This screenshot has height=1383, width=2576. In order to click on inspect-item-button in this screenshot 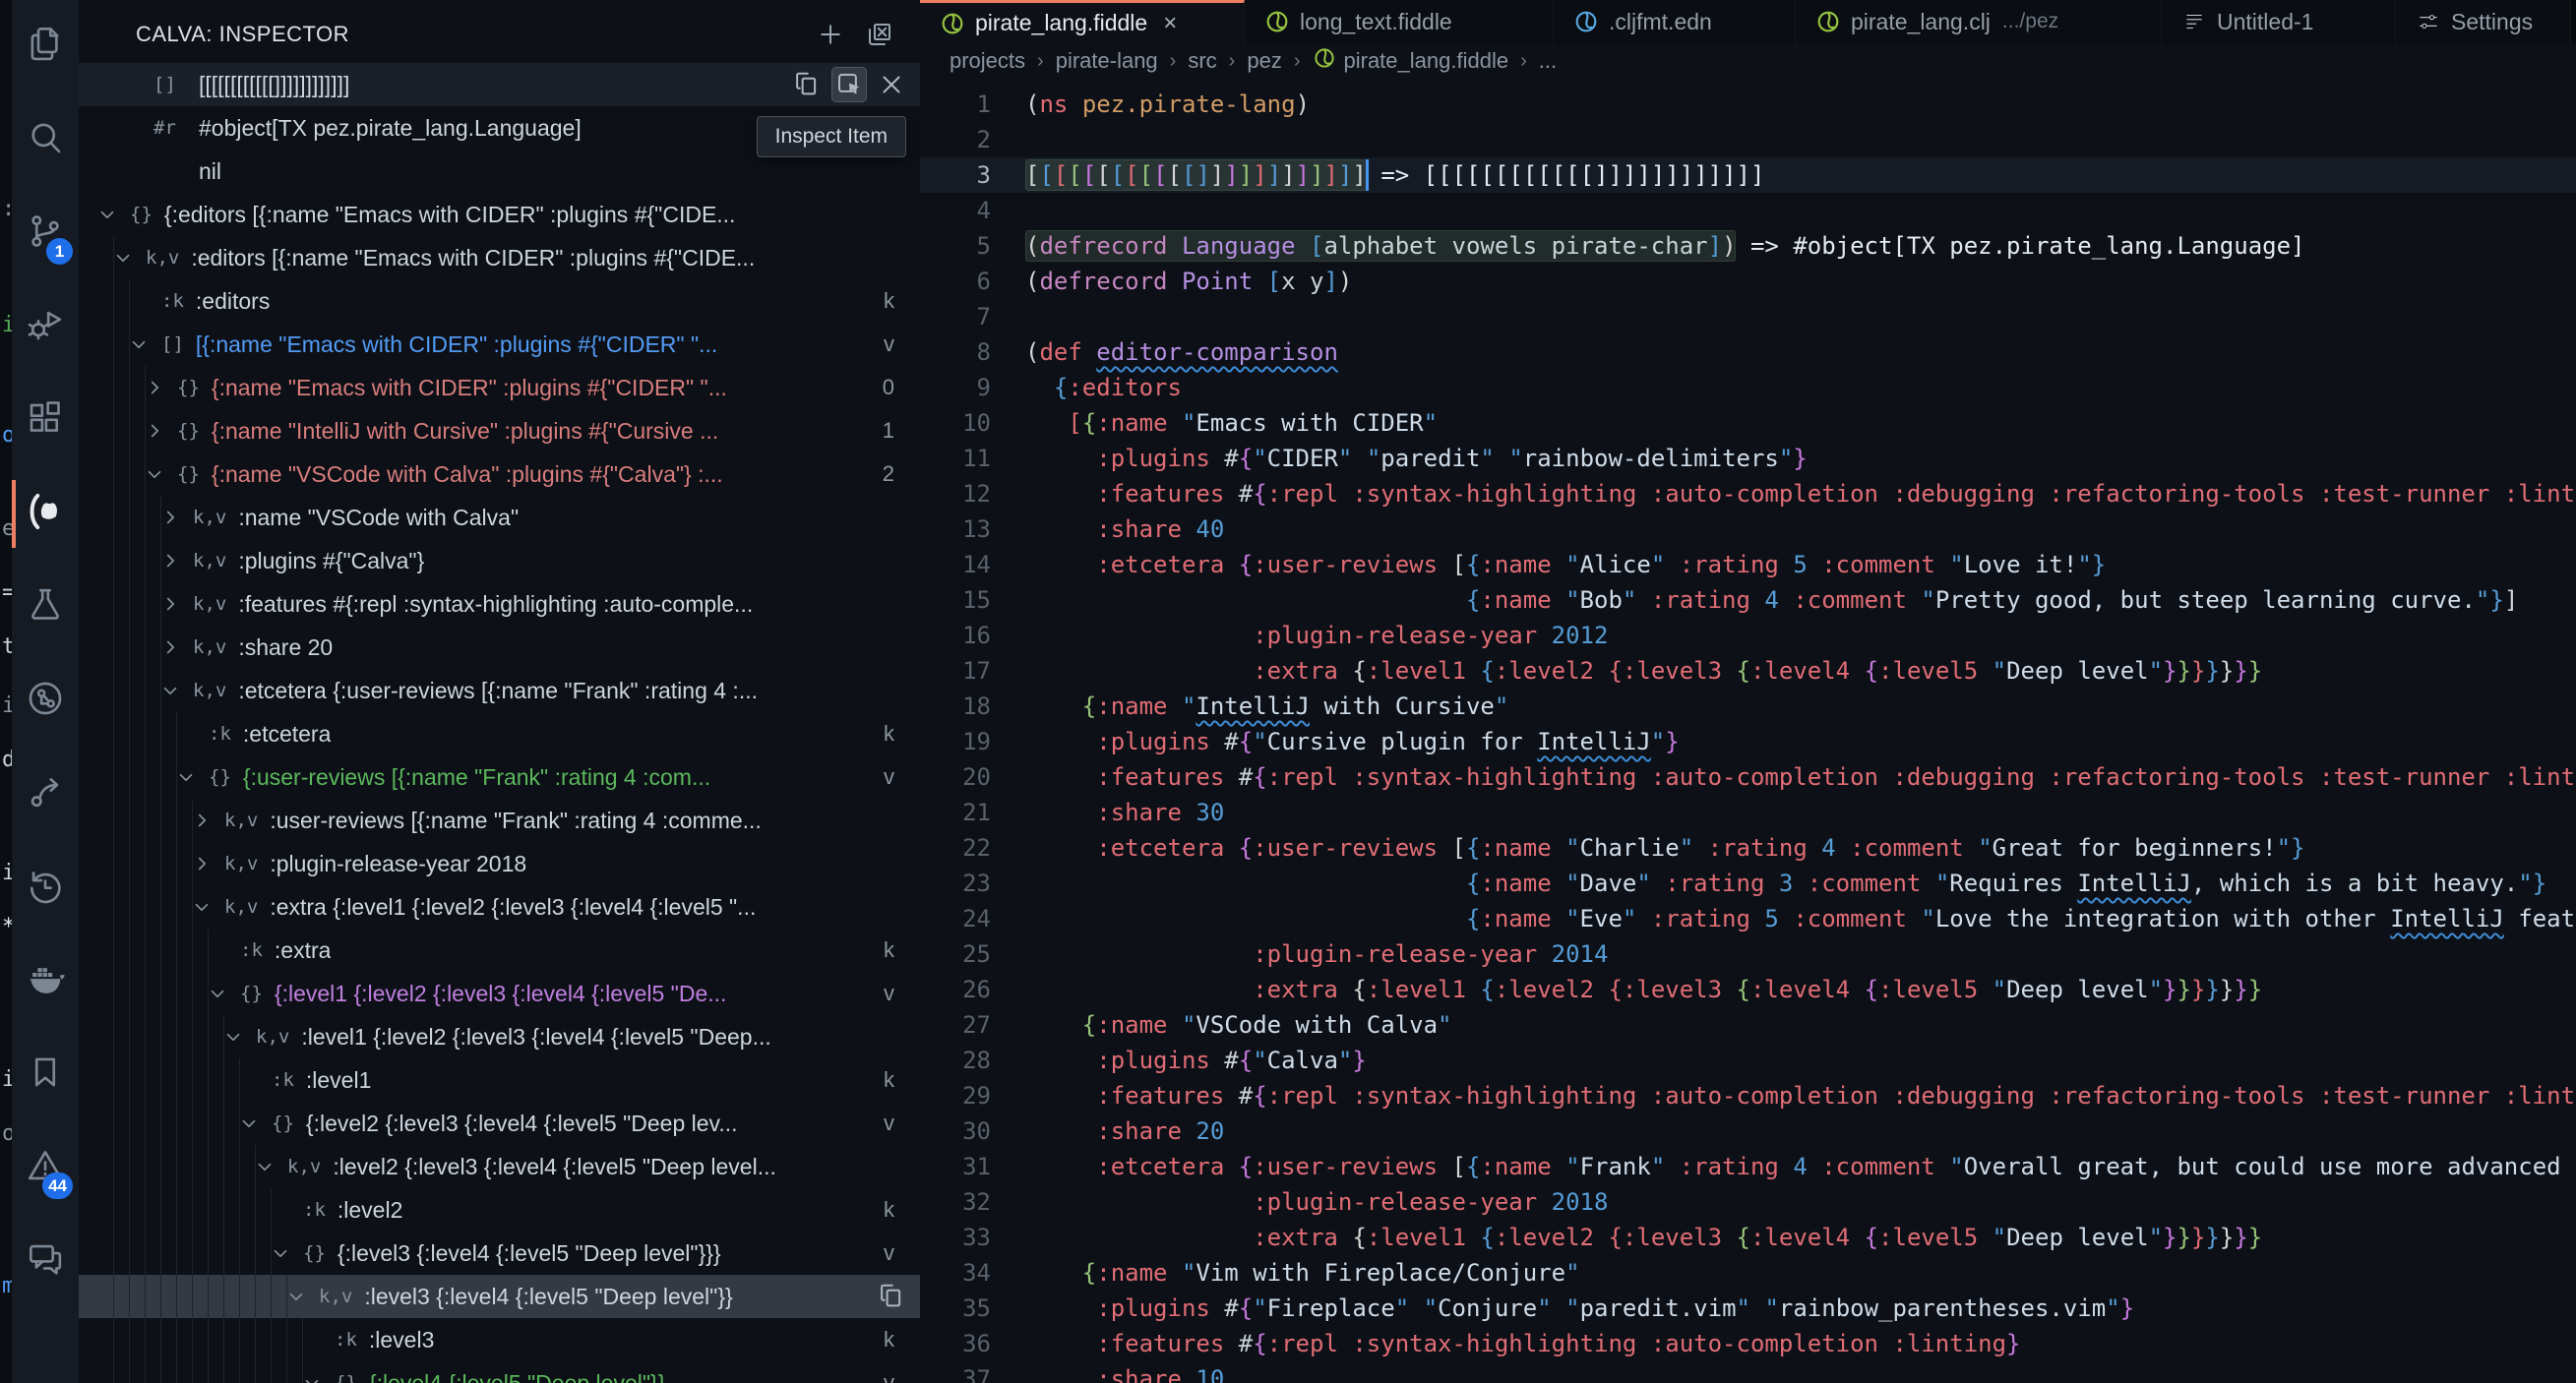, I will do `click(849, 84)`.